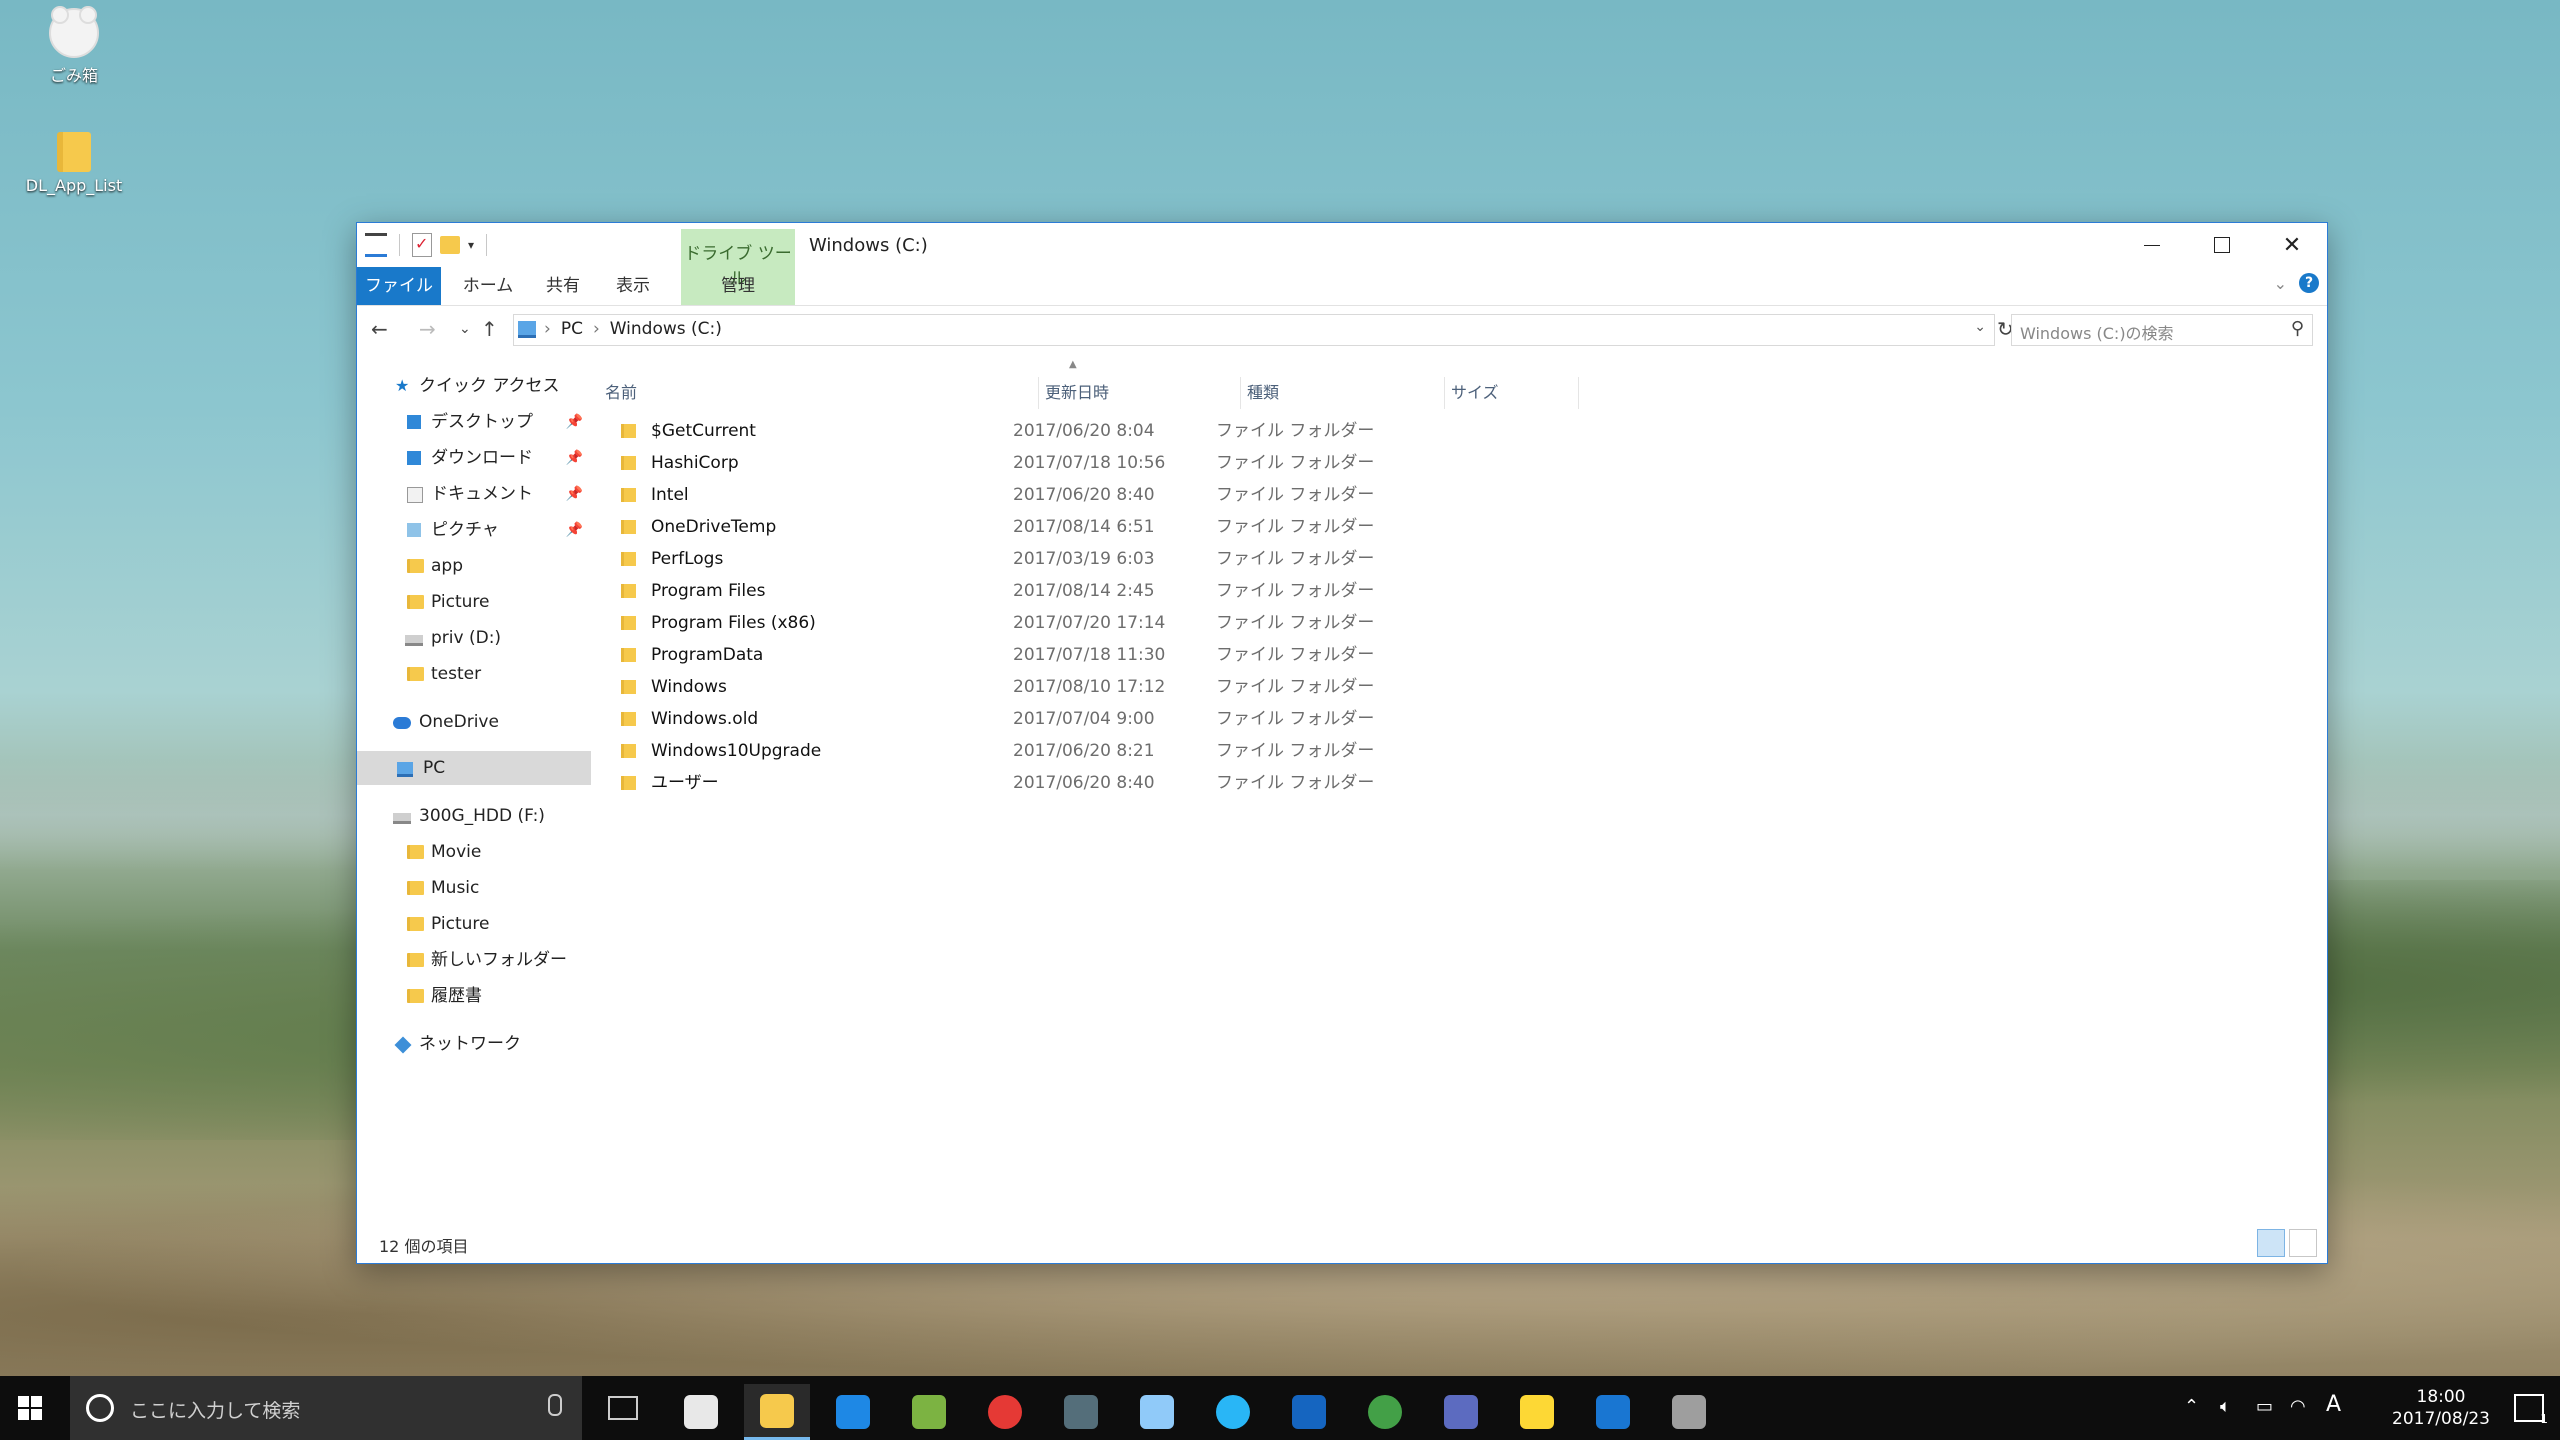 This screenshot has width=2560, height=1440. Describe the element at coordinates (474, 638) in the screenshot. I see `nav-item-priv-drive: priv (D:)` at that location.